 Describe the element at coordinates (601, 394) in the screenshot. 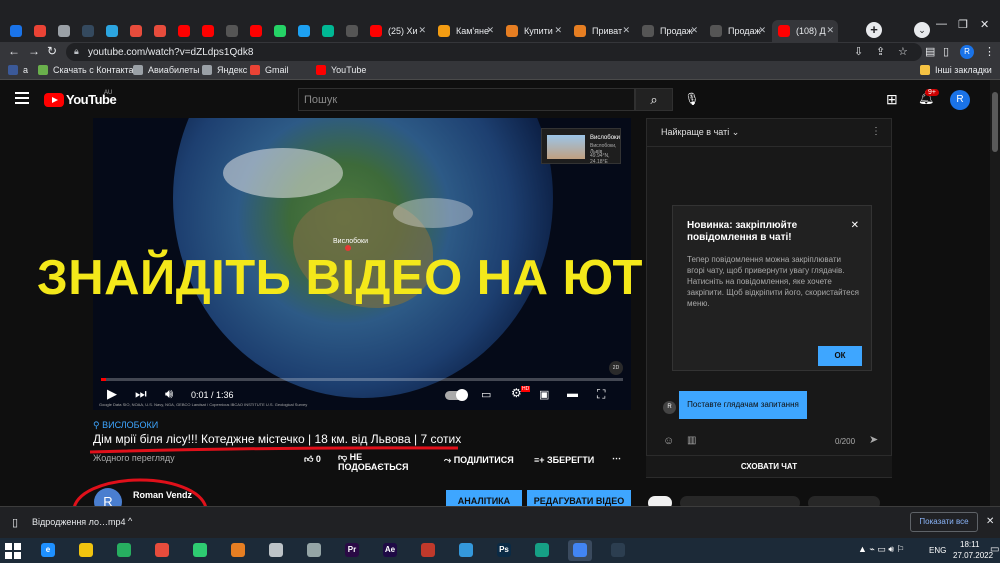

I see `fullscreen-icon: ⛶` at that location.